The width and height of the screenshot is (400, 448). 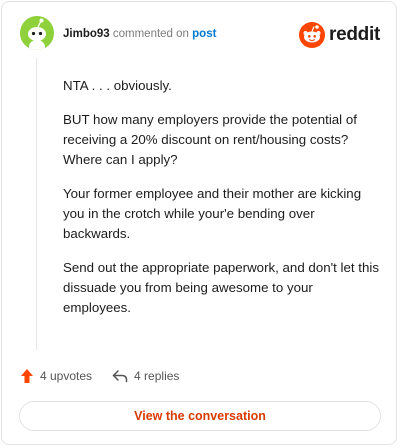 What do you see at coordinates (354, 34) in the screenshot?
I see `reddit-wordmark: reddit` at bounding box center [354, 34].